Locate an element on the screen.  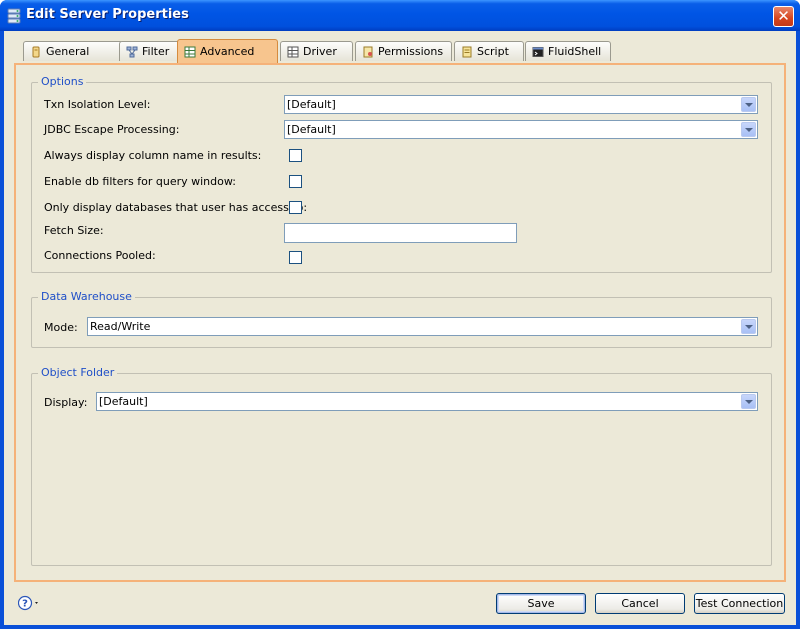
db-filters-checkbox is located at coordinates (295, 181).